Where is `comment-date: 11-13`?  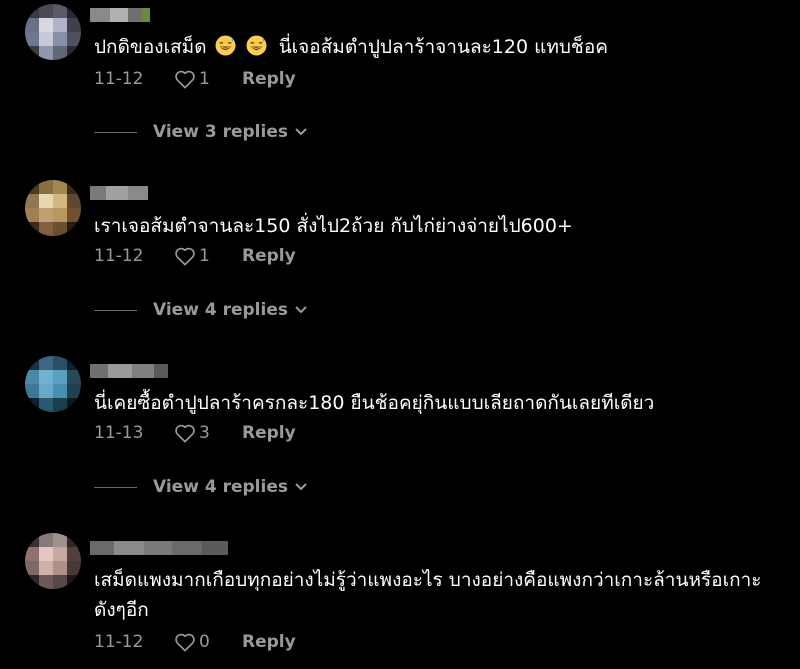 comment-date: 11-13 is located at coordinates (119, 433).